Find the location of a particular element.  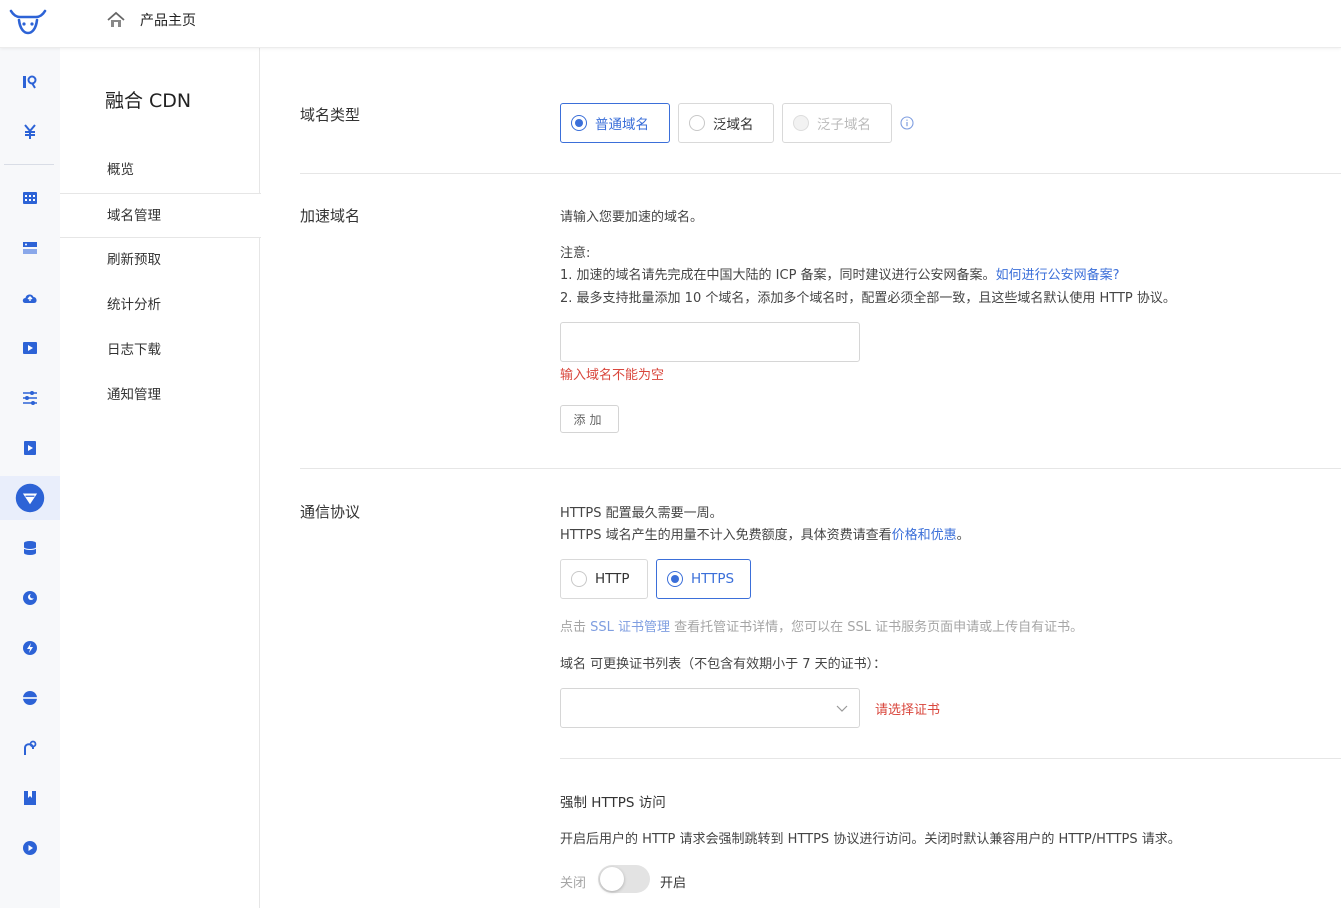

radio-normal-domain: 普通域名 is located at coordinates (615, 123).